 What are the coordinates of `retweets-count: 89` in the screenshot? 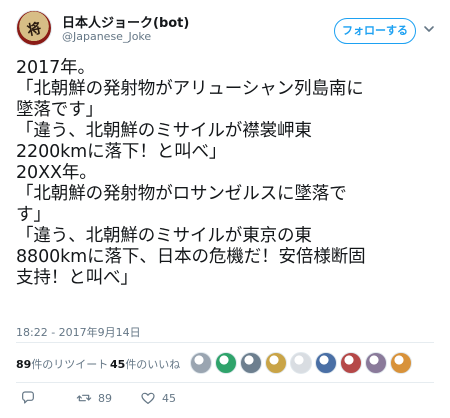 It's located at (24, 364).